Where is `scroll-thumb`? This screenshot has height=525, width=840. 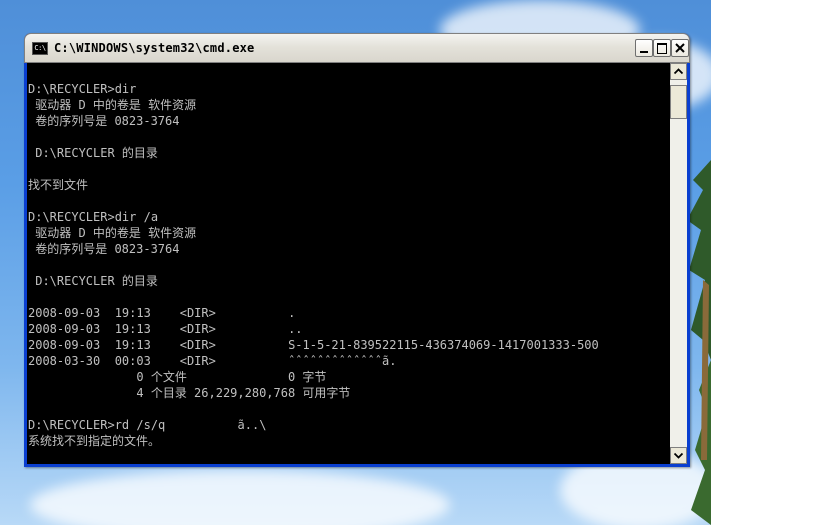 scroll-thumb is located at coordinates (678, 102).